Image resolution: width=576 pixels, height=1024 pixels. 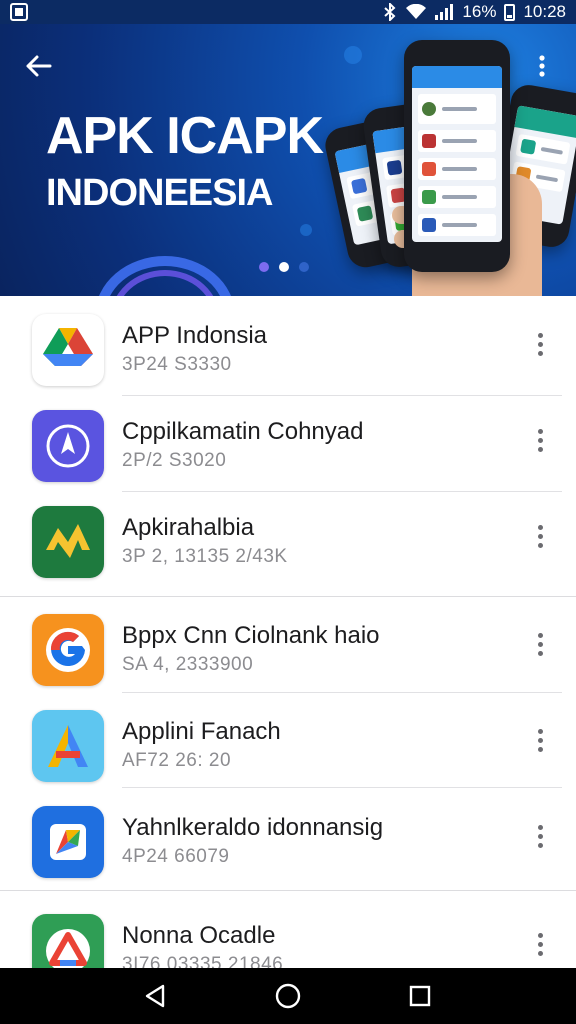 I want to click on notification-icon, so click(x=19, y=12).